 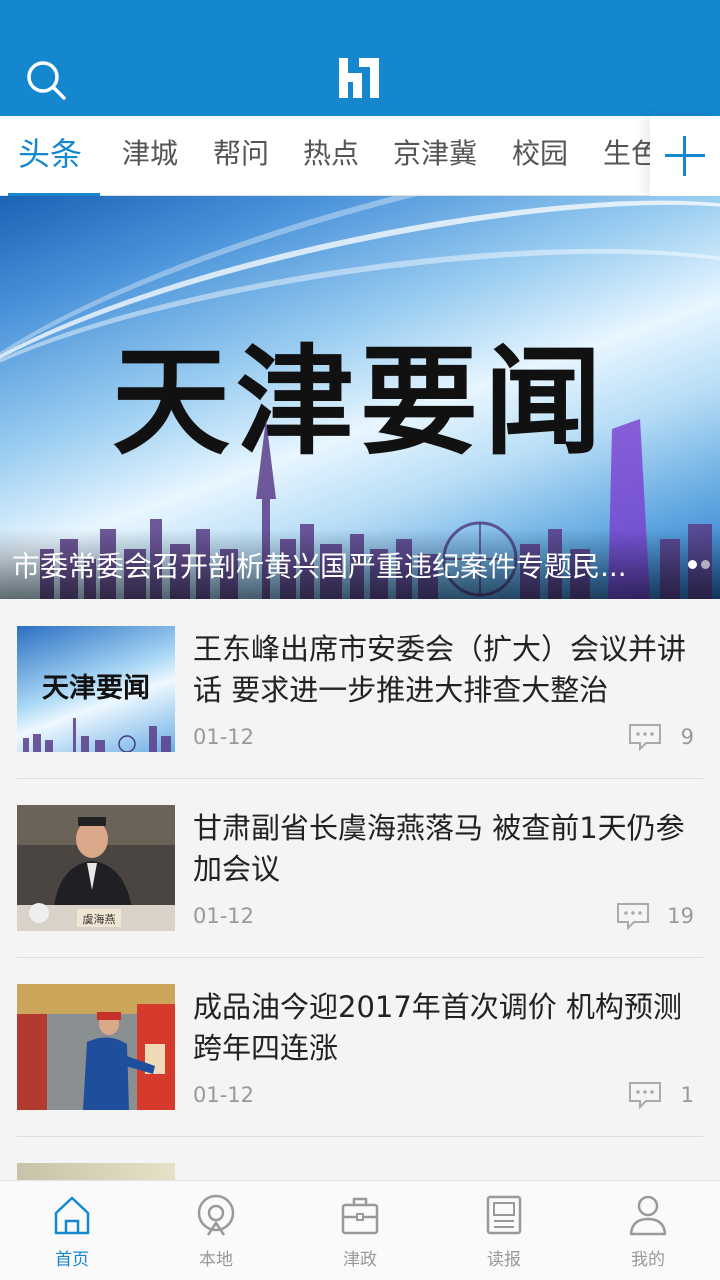 What do you see at coordinates (360, 1161) in the screenshot?
I see `list-item` at bounding box center [360, 1161].